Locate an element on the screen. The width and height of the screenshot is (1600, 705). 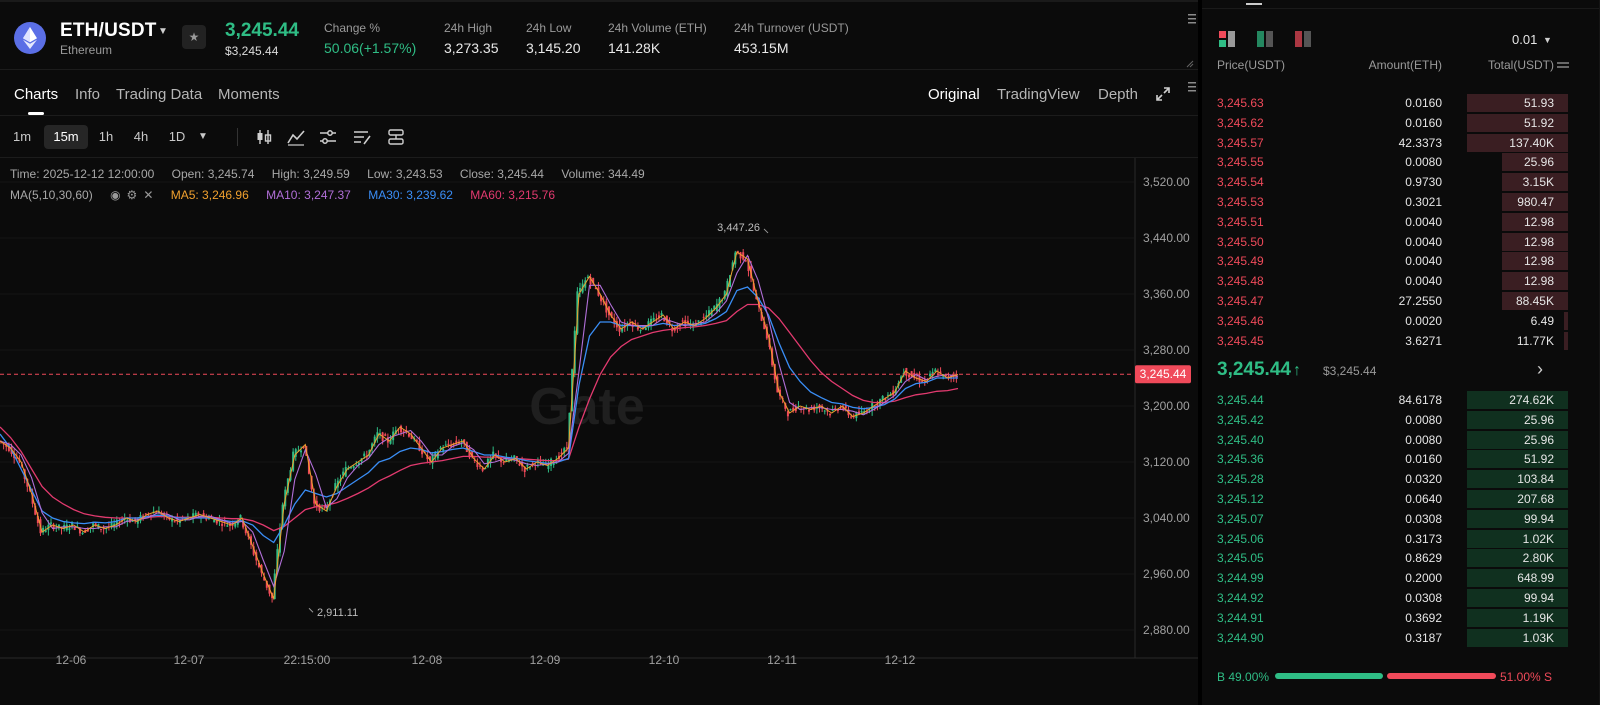
row-amount: 0.0160 is located at coordinates (1423, 122).